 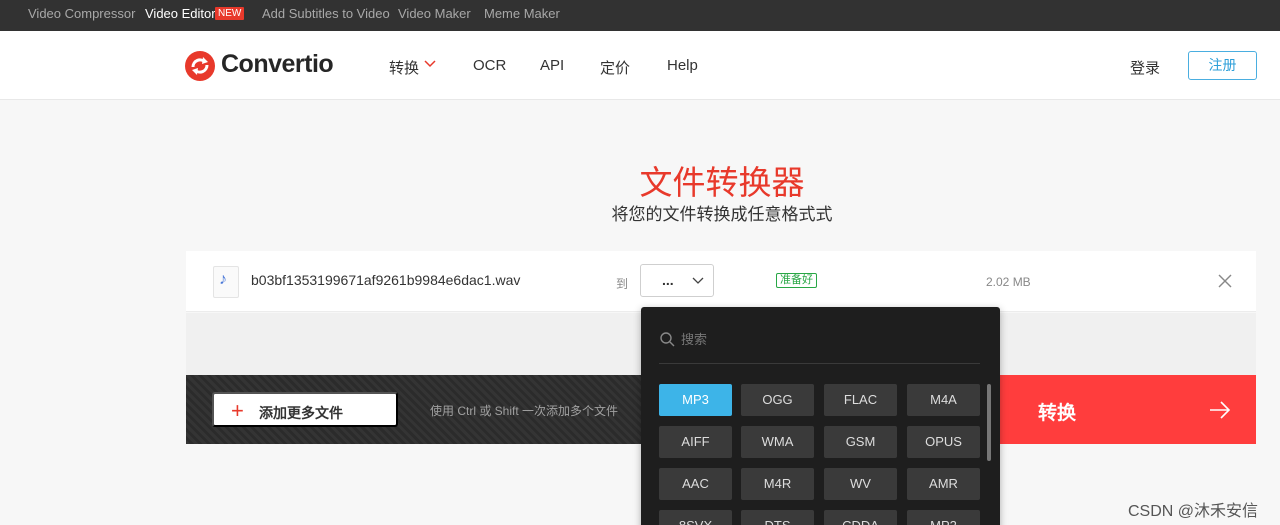 What do you see at coordinates (1145, 67) in the screenshot?
I see `login-link: 登录` at bounding box center [1145, 67].